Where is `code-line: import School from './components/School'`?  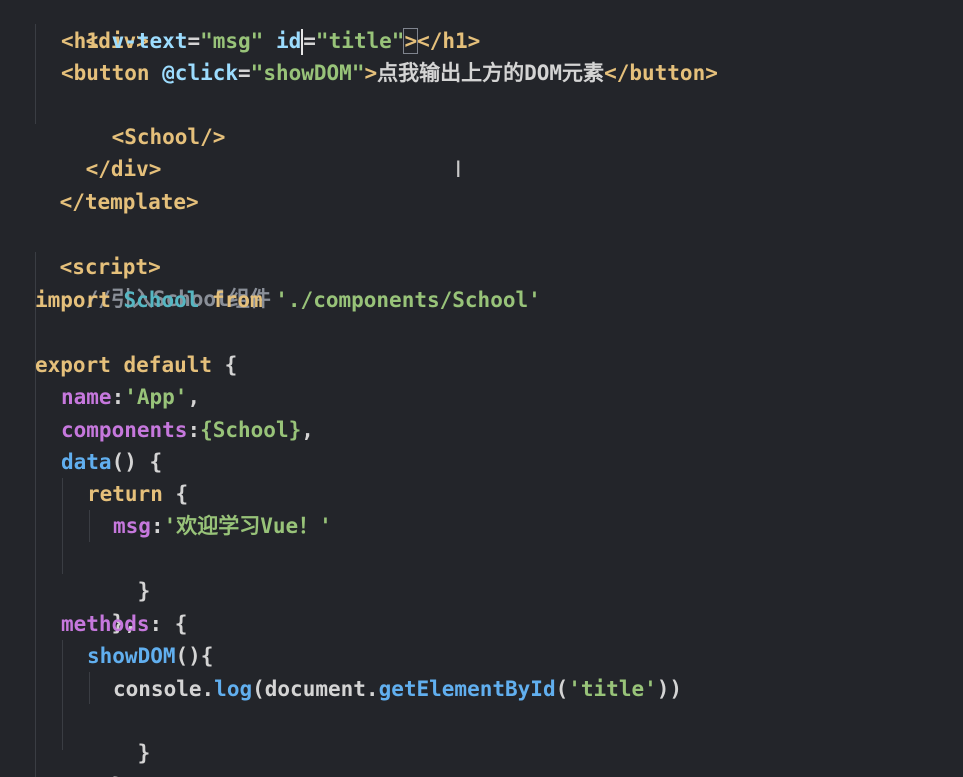
code-line: import School from './components/School' is located at coordinates (288, 300).